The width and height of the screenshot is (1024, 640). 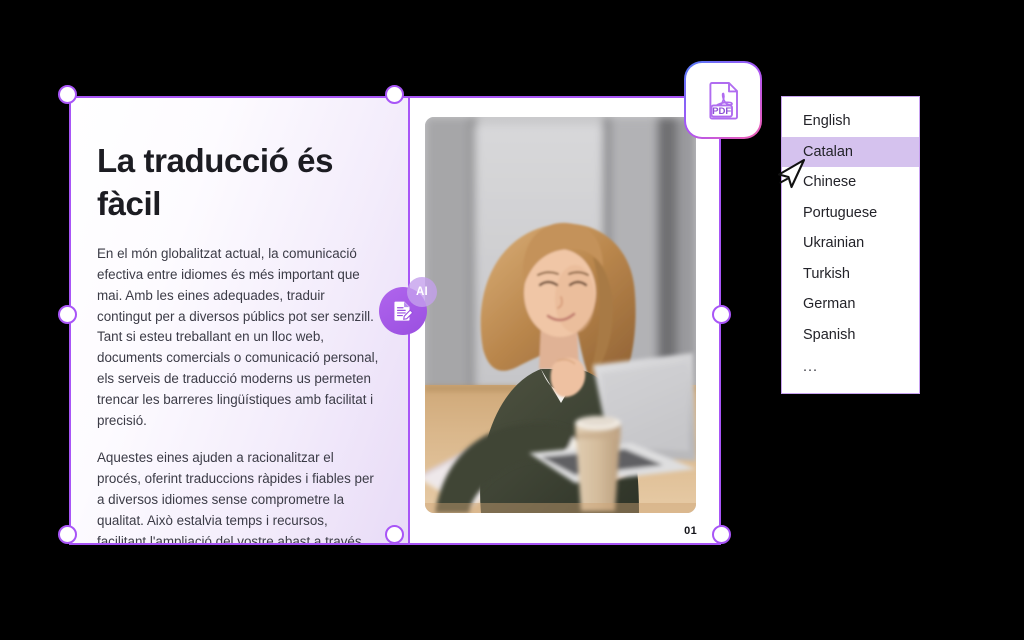 What do you see at coordinates (850, 121) in the screenshot?
I see `language-option-english: English` at bounding box center [850, 121].